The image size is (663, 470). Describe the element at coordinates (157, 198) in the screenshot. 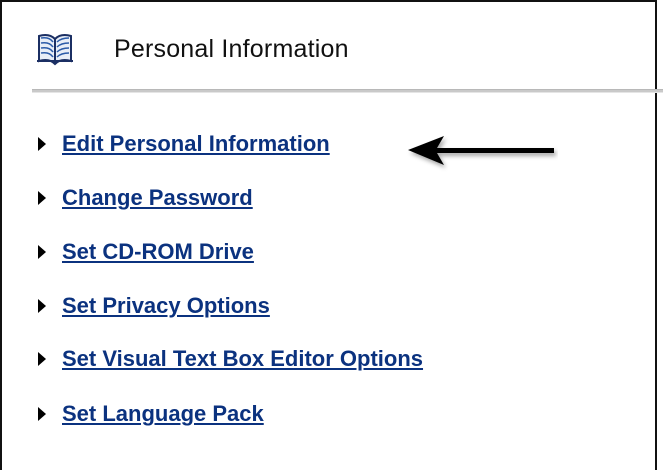

I see `change-password-link: Change Password` at that location.